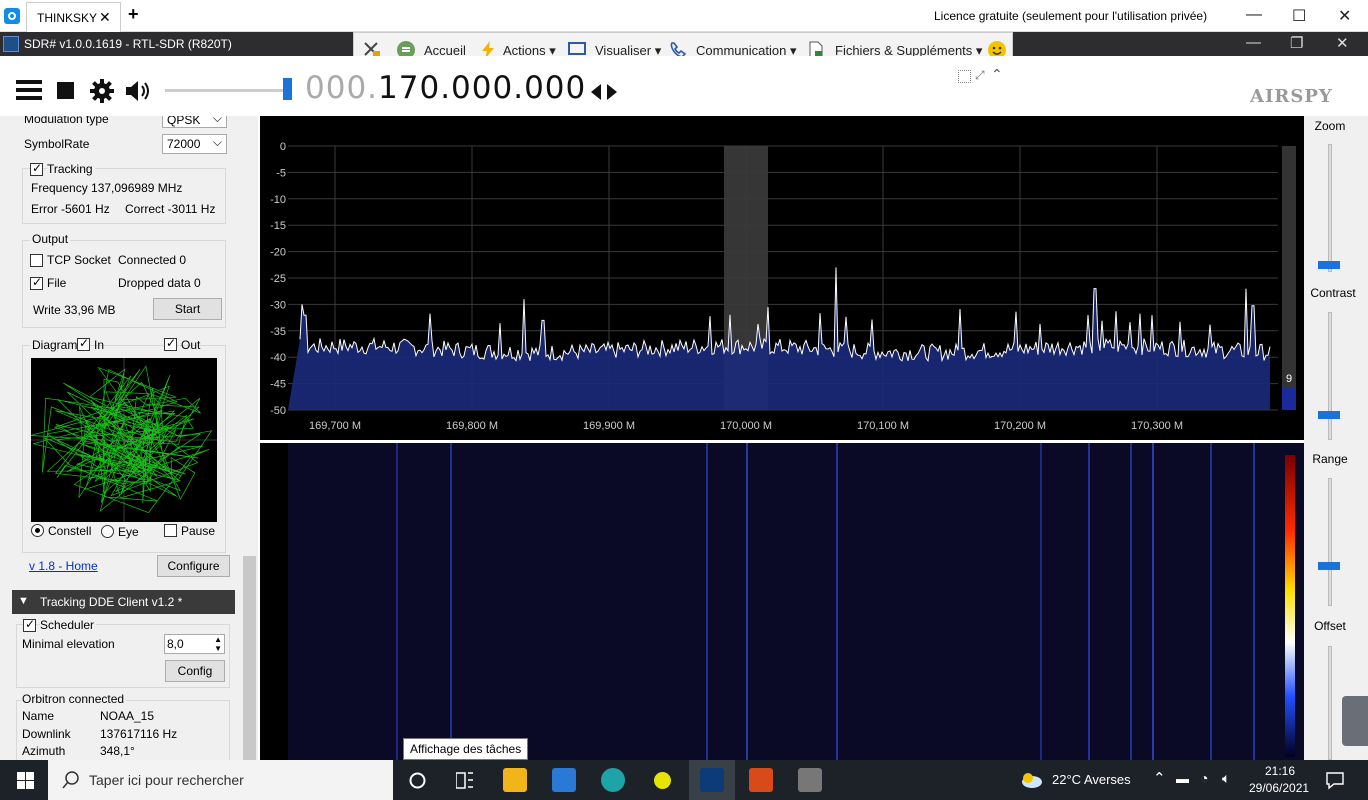 The image size is (1368, 800). Describe the element at coordinates (283, 147) in the screenshot. I see `y-tick-label: 0` at that location.